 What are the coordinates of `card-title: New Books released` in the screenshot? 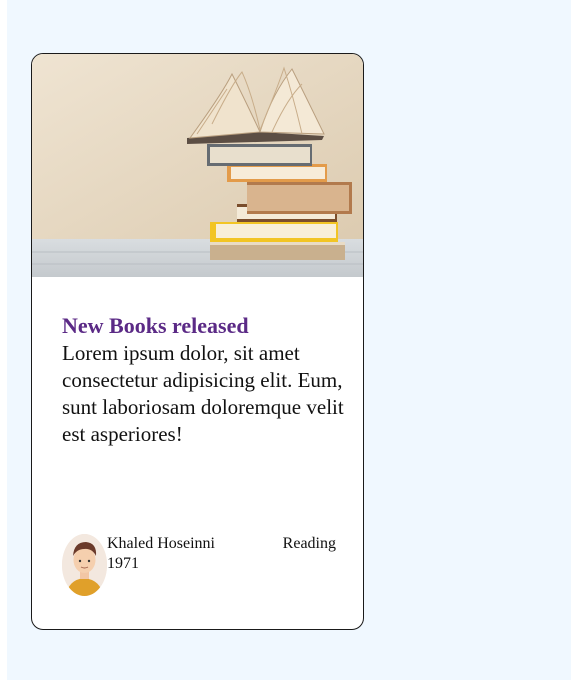 It's located at (155, 325).